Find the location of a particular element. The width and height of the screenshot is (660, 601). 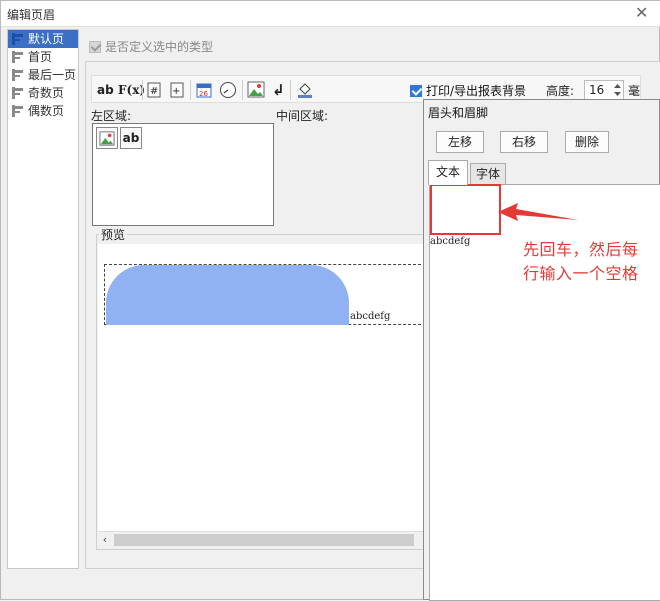

page-type-first: 首页 is located at coordinates (43, 57).